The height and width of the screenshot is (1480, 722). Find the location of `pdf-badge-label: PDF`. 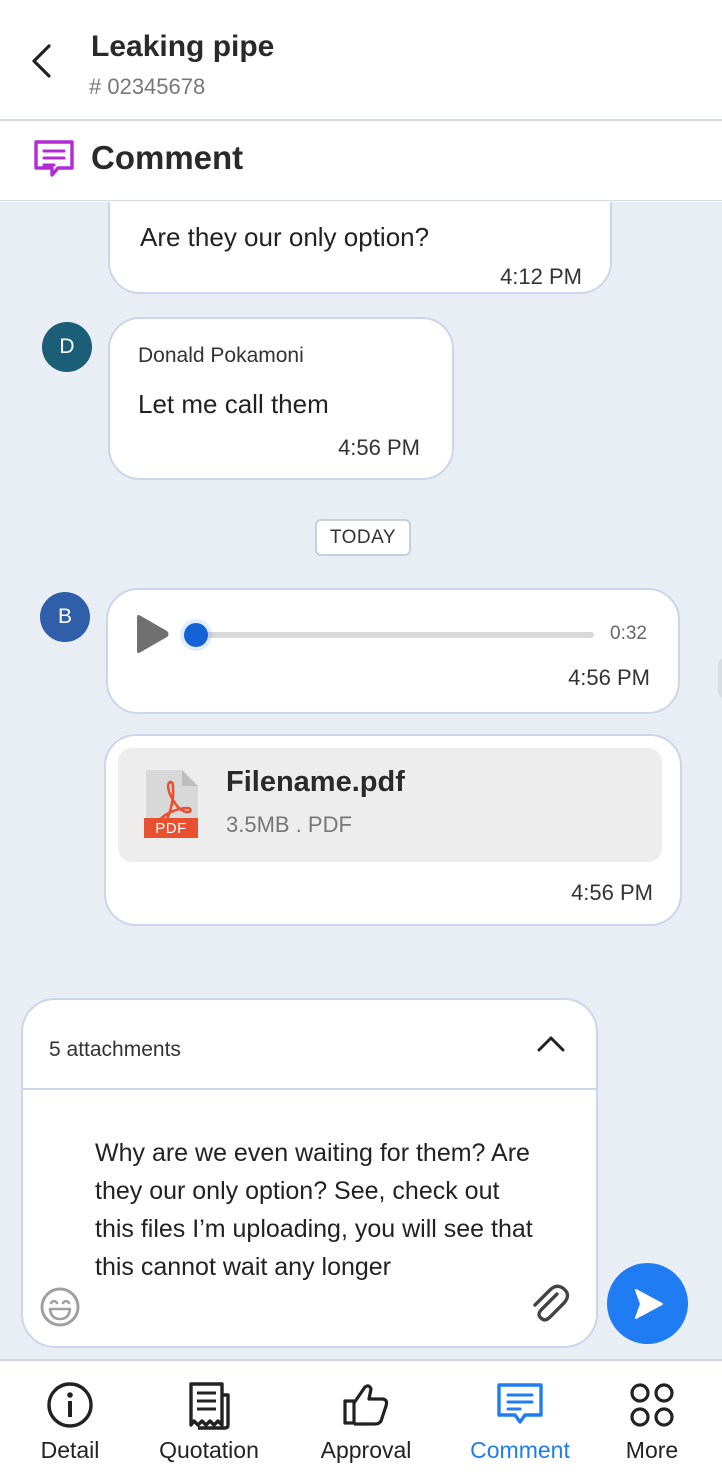

pdf-badge-label: PDF is located at coordinates (171, 828).